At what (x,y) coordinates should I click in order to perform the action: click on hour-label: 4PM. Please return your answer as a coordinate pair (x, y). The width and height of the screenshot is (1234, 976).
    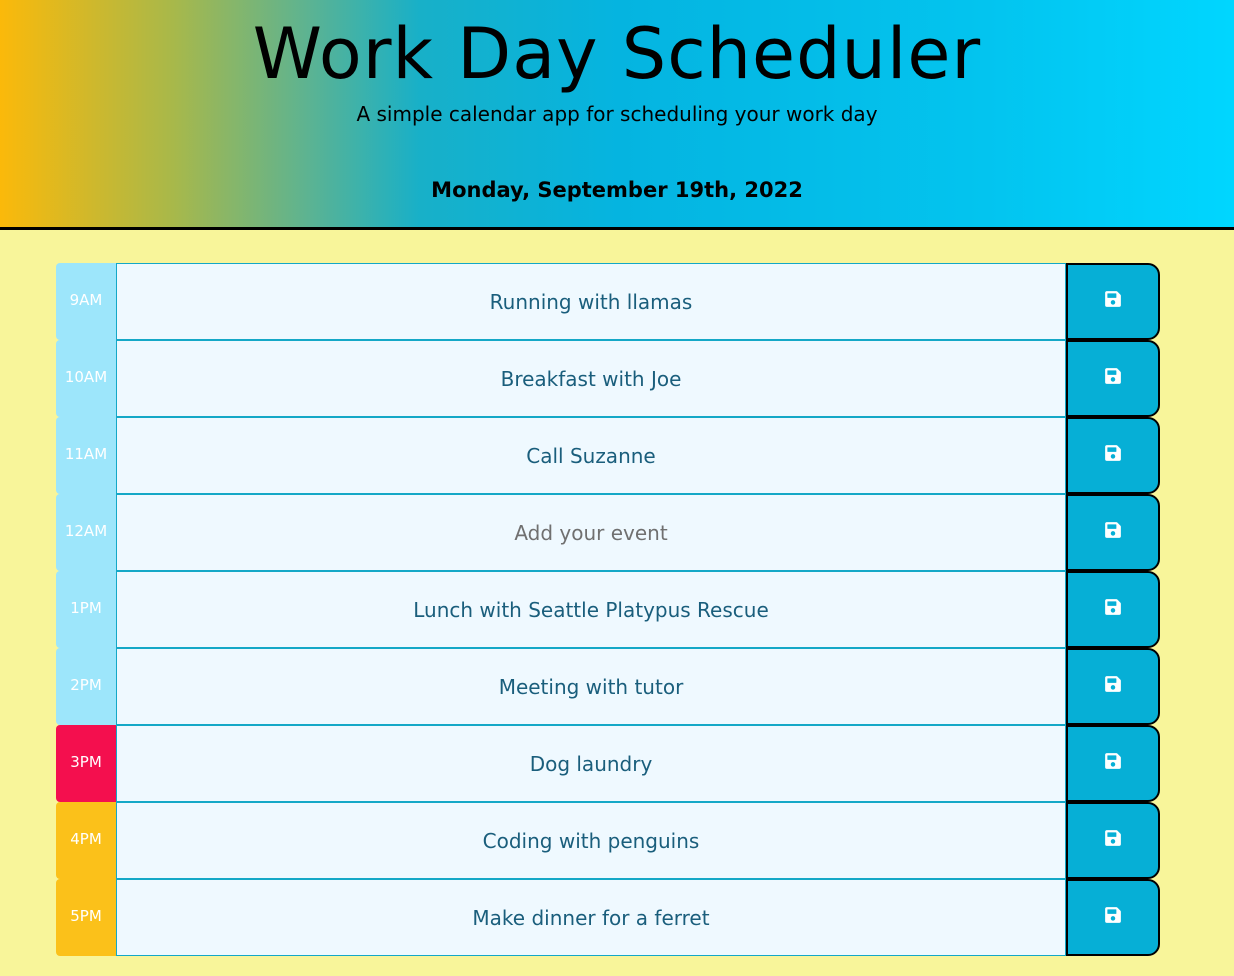
    Looking at the image, I should click on (86, 840).